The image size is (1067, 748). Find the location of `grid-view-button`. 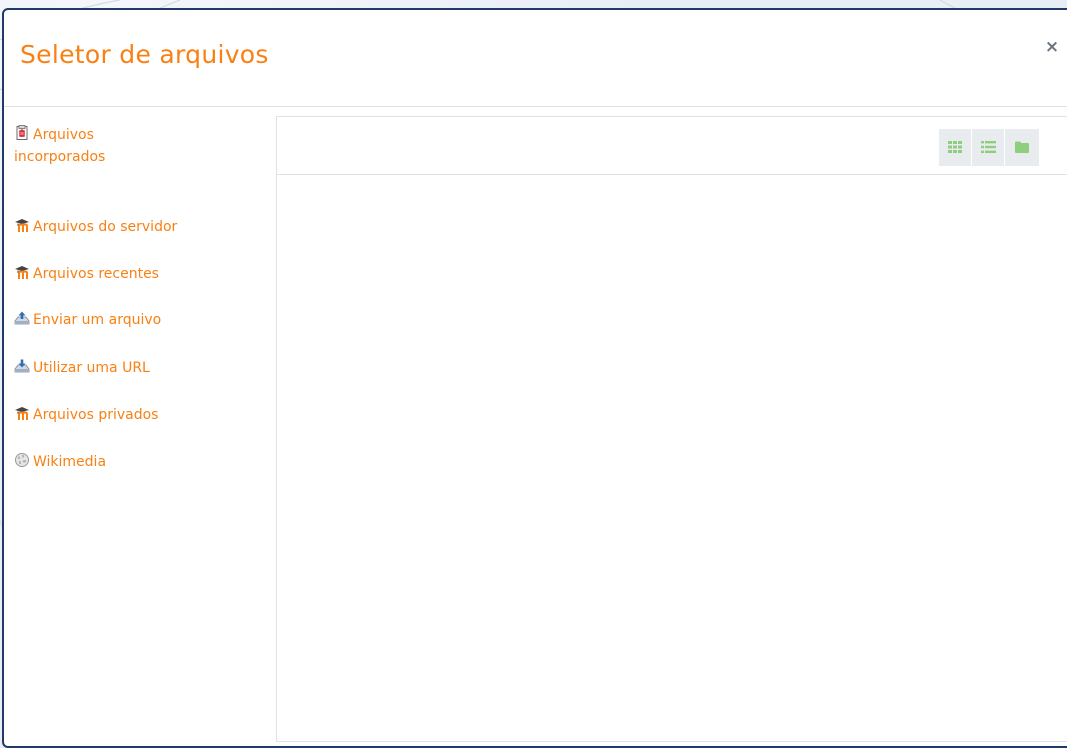

grid-view-button is located at coordinates (955, 147).